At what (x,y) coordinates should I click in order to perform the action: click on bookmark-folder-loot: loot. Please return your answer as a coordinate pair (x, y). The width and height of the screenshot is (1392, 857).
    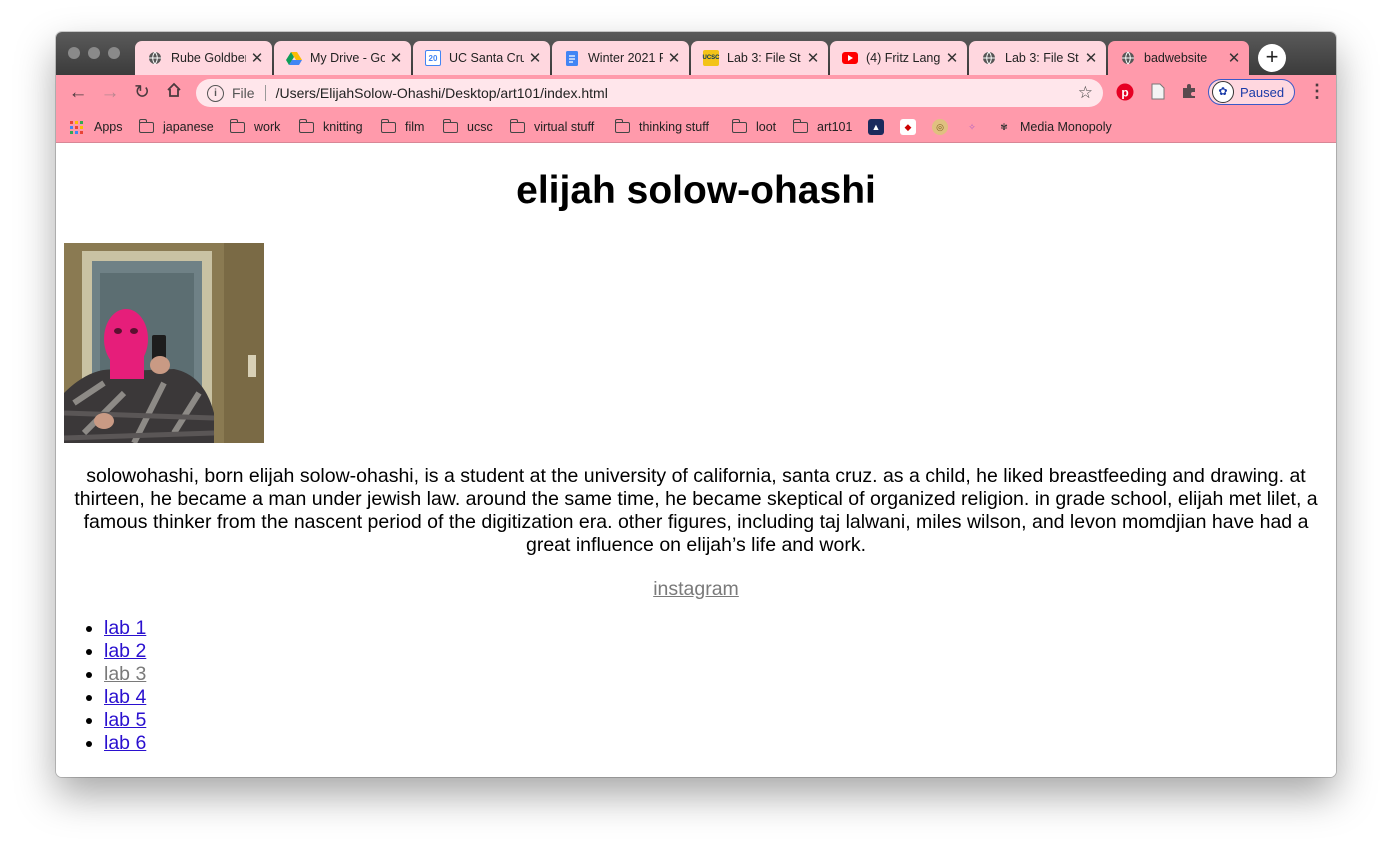
    Looking at the image, I should click on (753, 127).